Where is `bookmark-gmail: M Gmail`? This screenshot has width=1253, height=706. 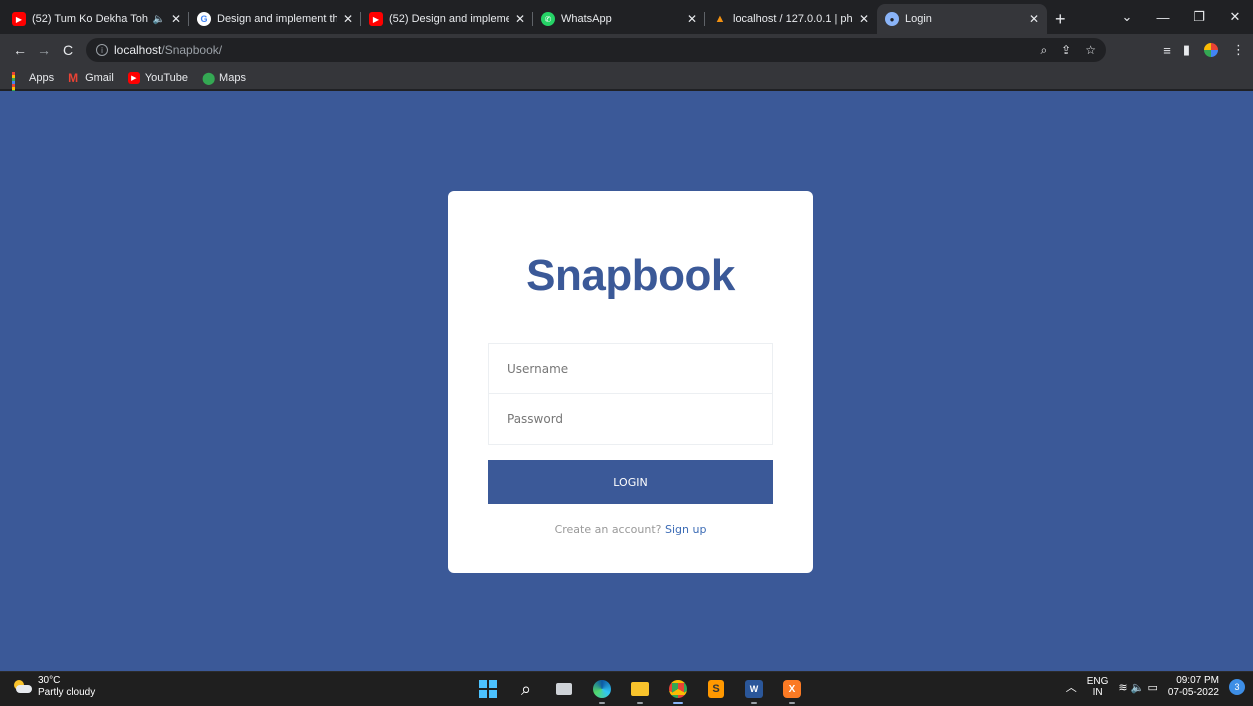 bookmark-gmail: M Gmail is located at coordinates (91, 78).